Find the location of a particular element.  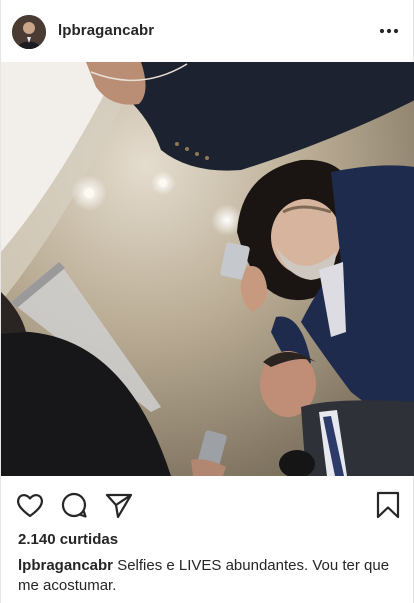

heart-icon is located at coordinates (30, 506).